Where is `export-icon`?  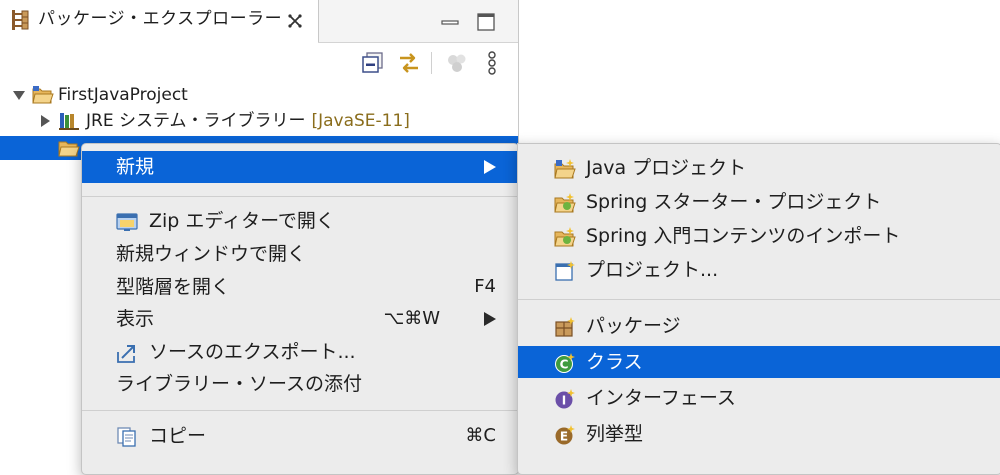 export-icon is located at coordinates (126, 354).